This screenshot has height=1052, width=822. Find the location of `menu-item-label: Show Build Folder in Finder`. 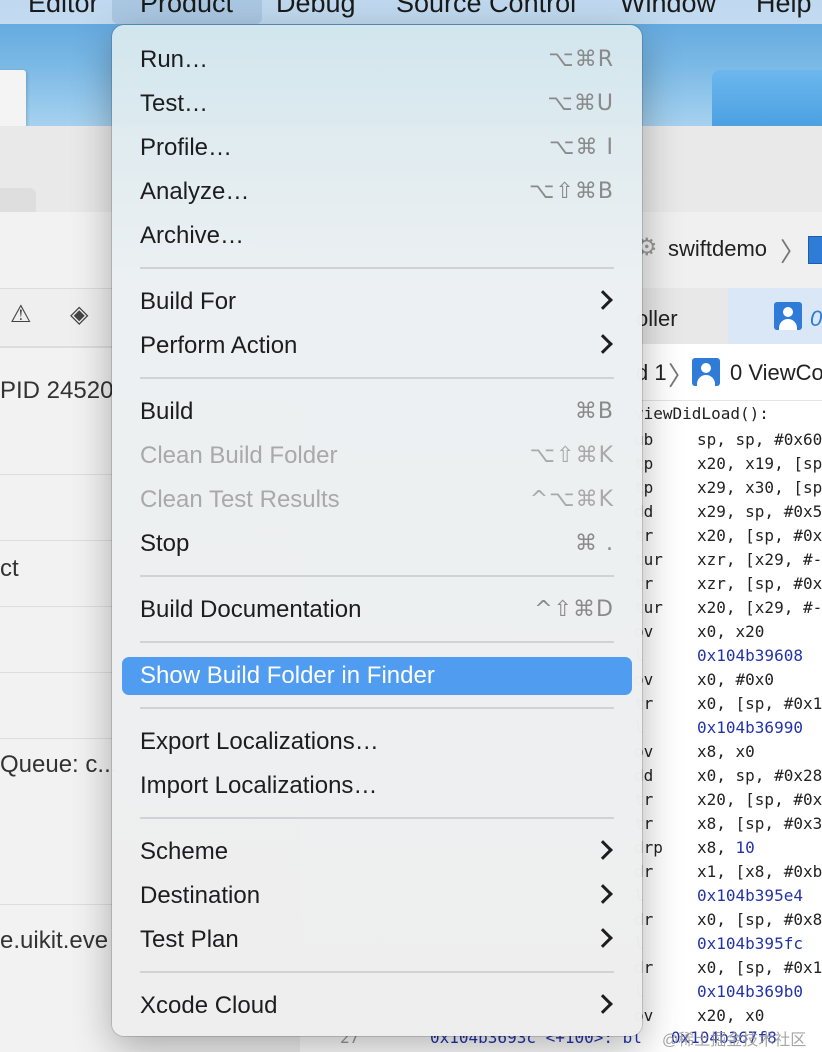

menu-item-label: Show Build Folder in Finder is located at coordinates (287, 675).